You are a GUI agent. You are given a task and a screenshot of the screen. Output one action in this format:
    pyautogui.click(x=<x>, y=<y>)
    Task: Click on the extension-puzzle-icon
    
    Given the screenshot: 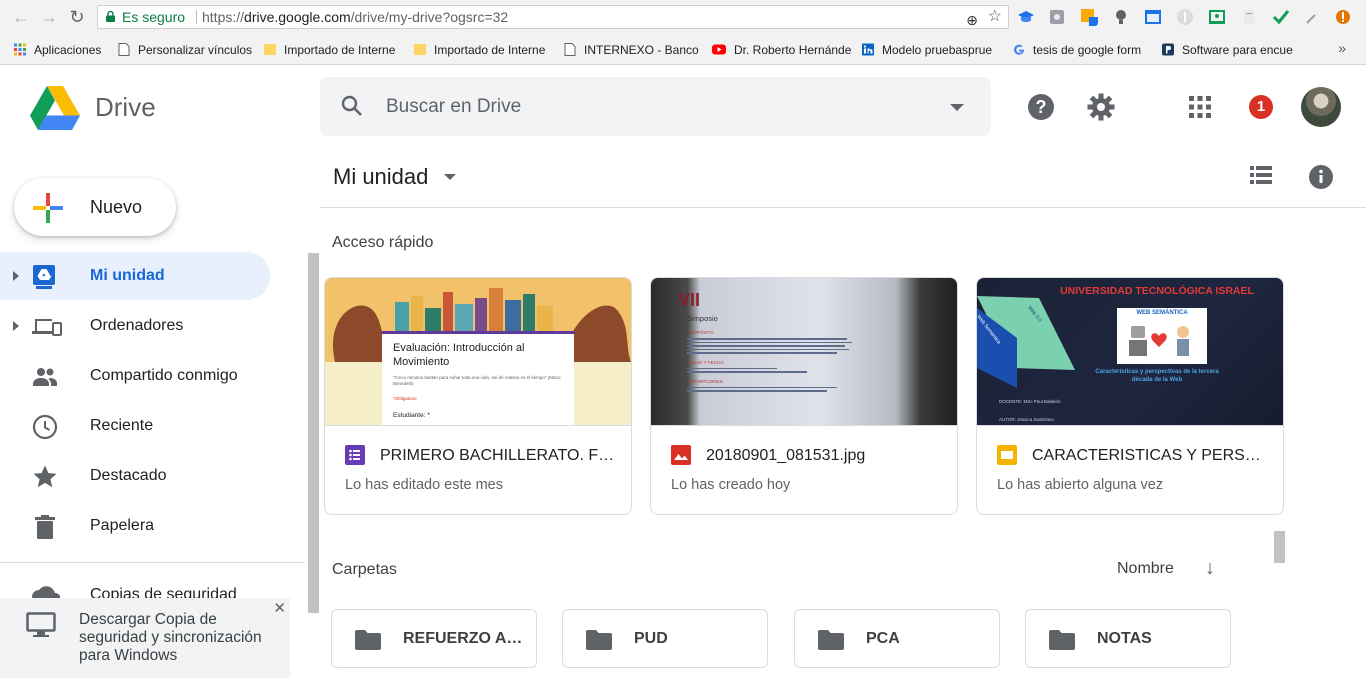 What is the action you would take?
    pyautogui.click(x=1057, y=17)
    